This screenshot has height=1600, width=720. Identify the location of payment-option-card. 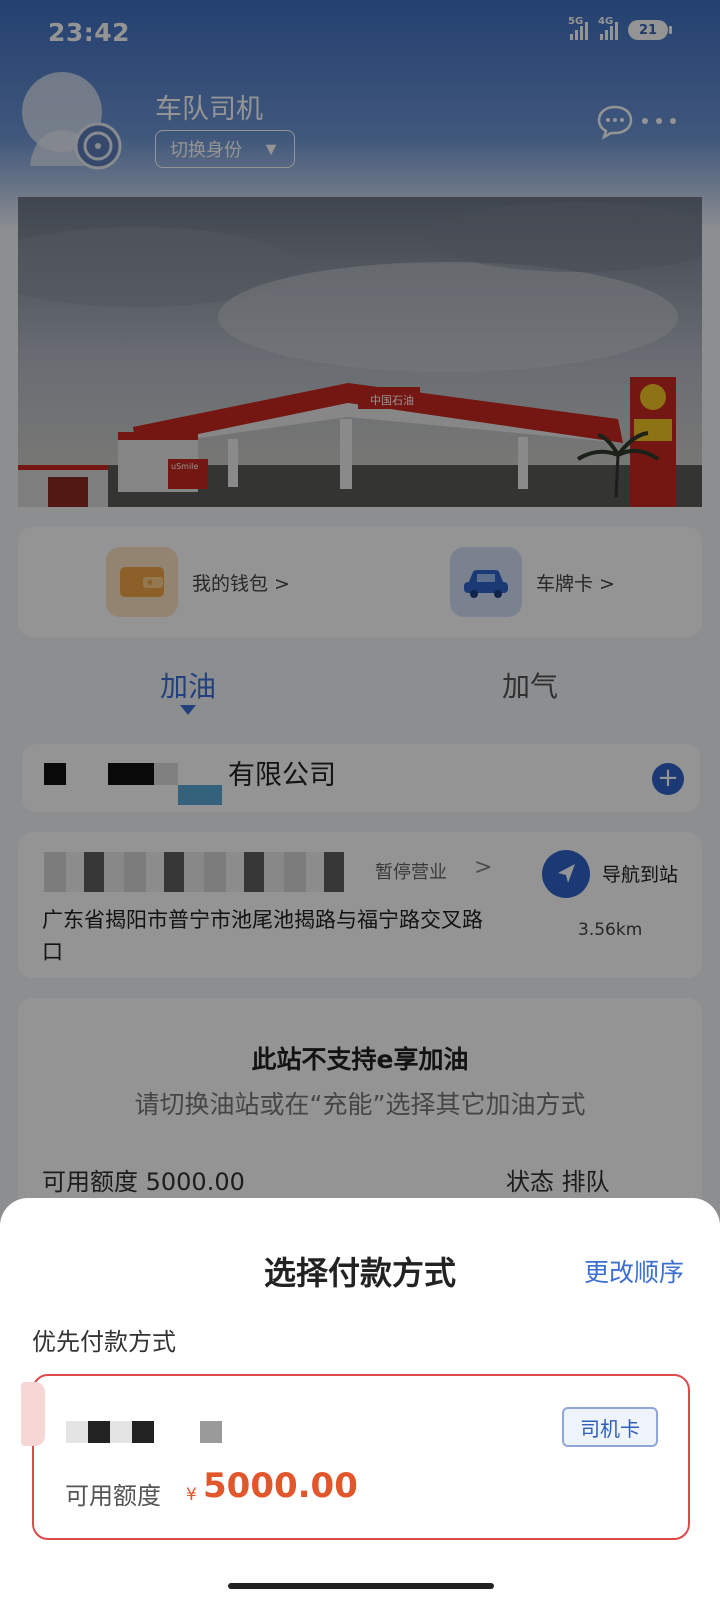
(361, 1457).